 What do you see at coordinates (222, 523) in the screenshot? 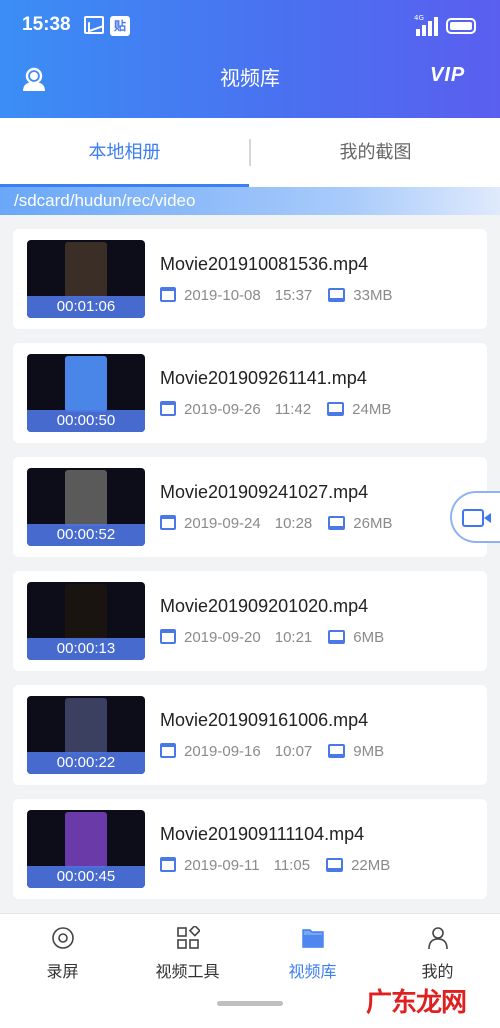
I see `video-date: 2019-09-24` at bounding box center [222, 523].